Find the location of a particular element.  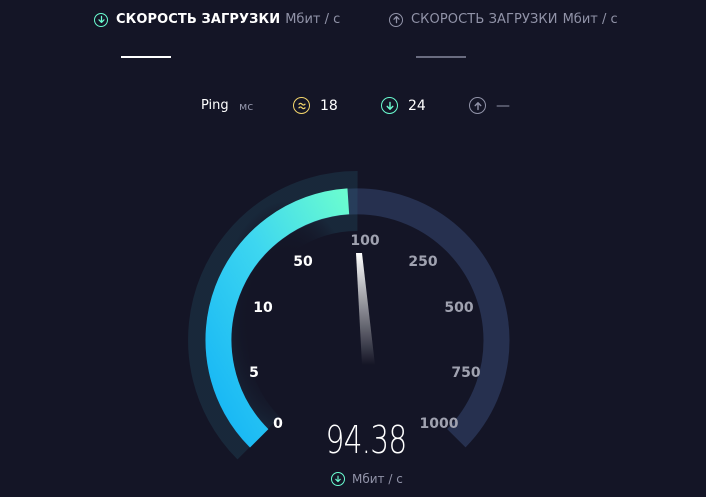

gauge-tick-750: 750 is located at coordinates (465, 373).